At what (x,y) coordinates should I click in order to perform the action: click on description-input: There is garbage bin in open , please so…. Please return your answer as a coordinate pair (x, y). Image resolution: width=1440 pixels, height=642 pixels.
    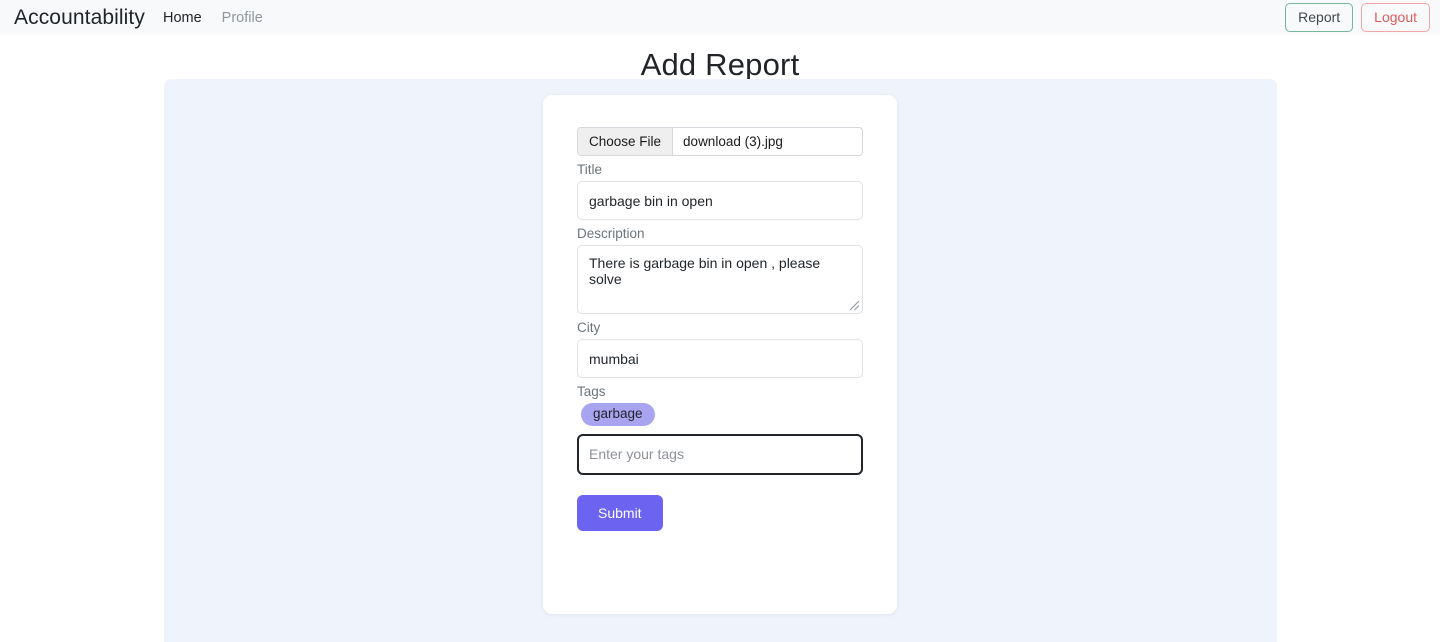
    Looking at the image, I should click on (720, 279).